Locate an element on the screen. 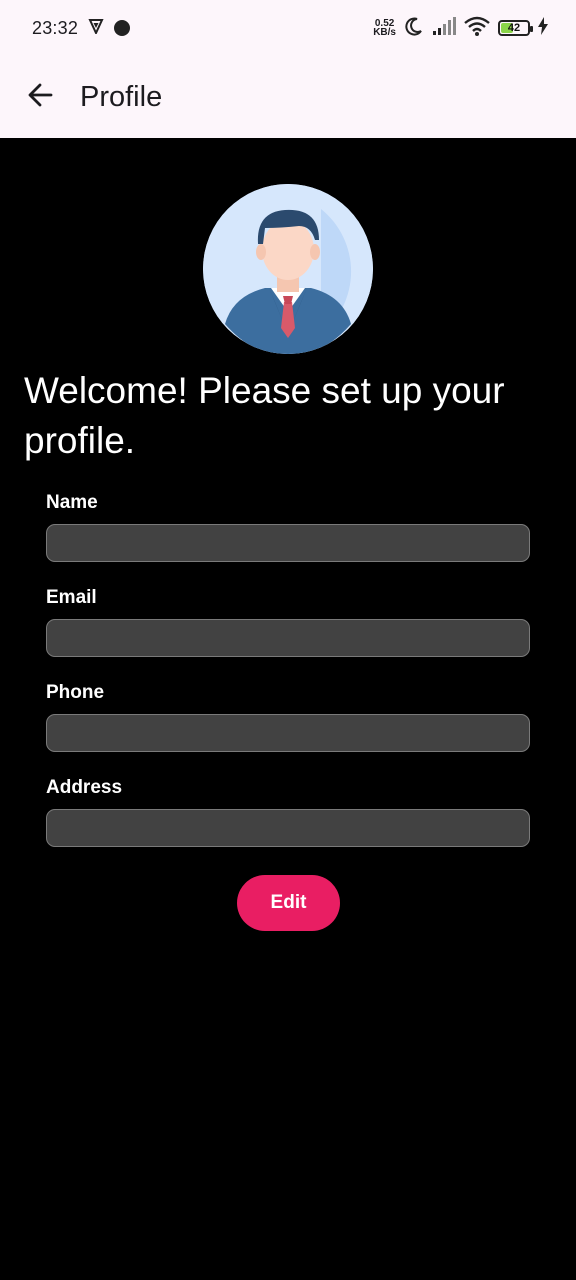 This screenshot has height=1280, width=576. page-title: Profile is located at coordinates (121, 96).